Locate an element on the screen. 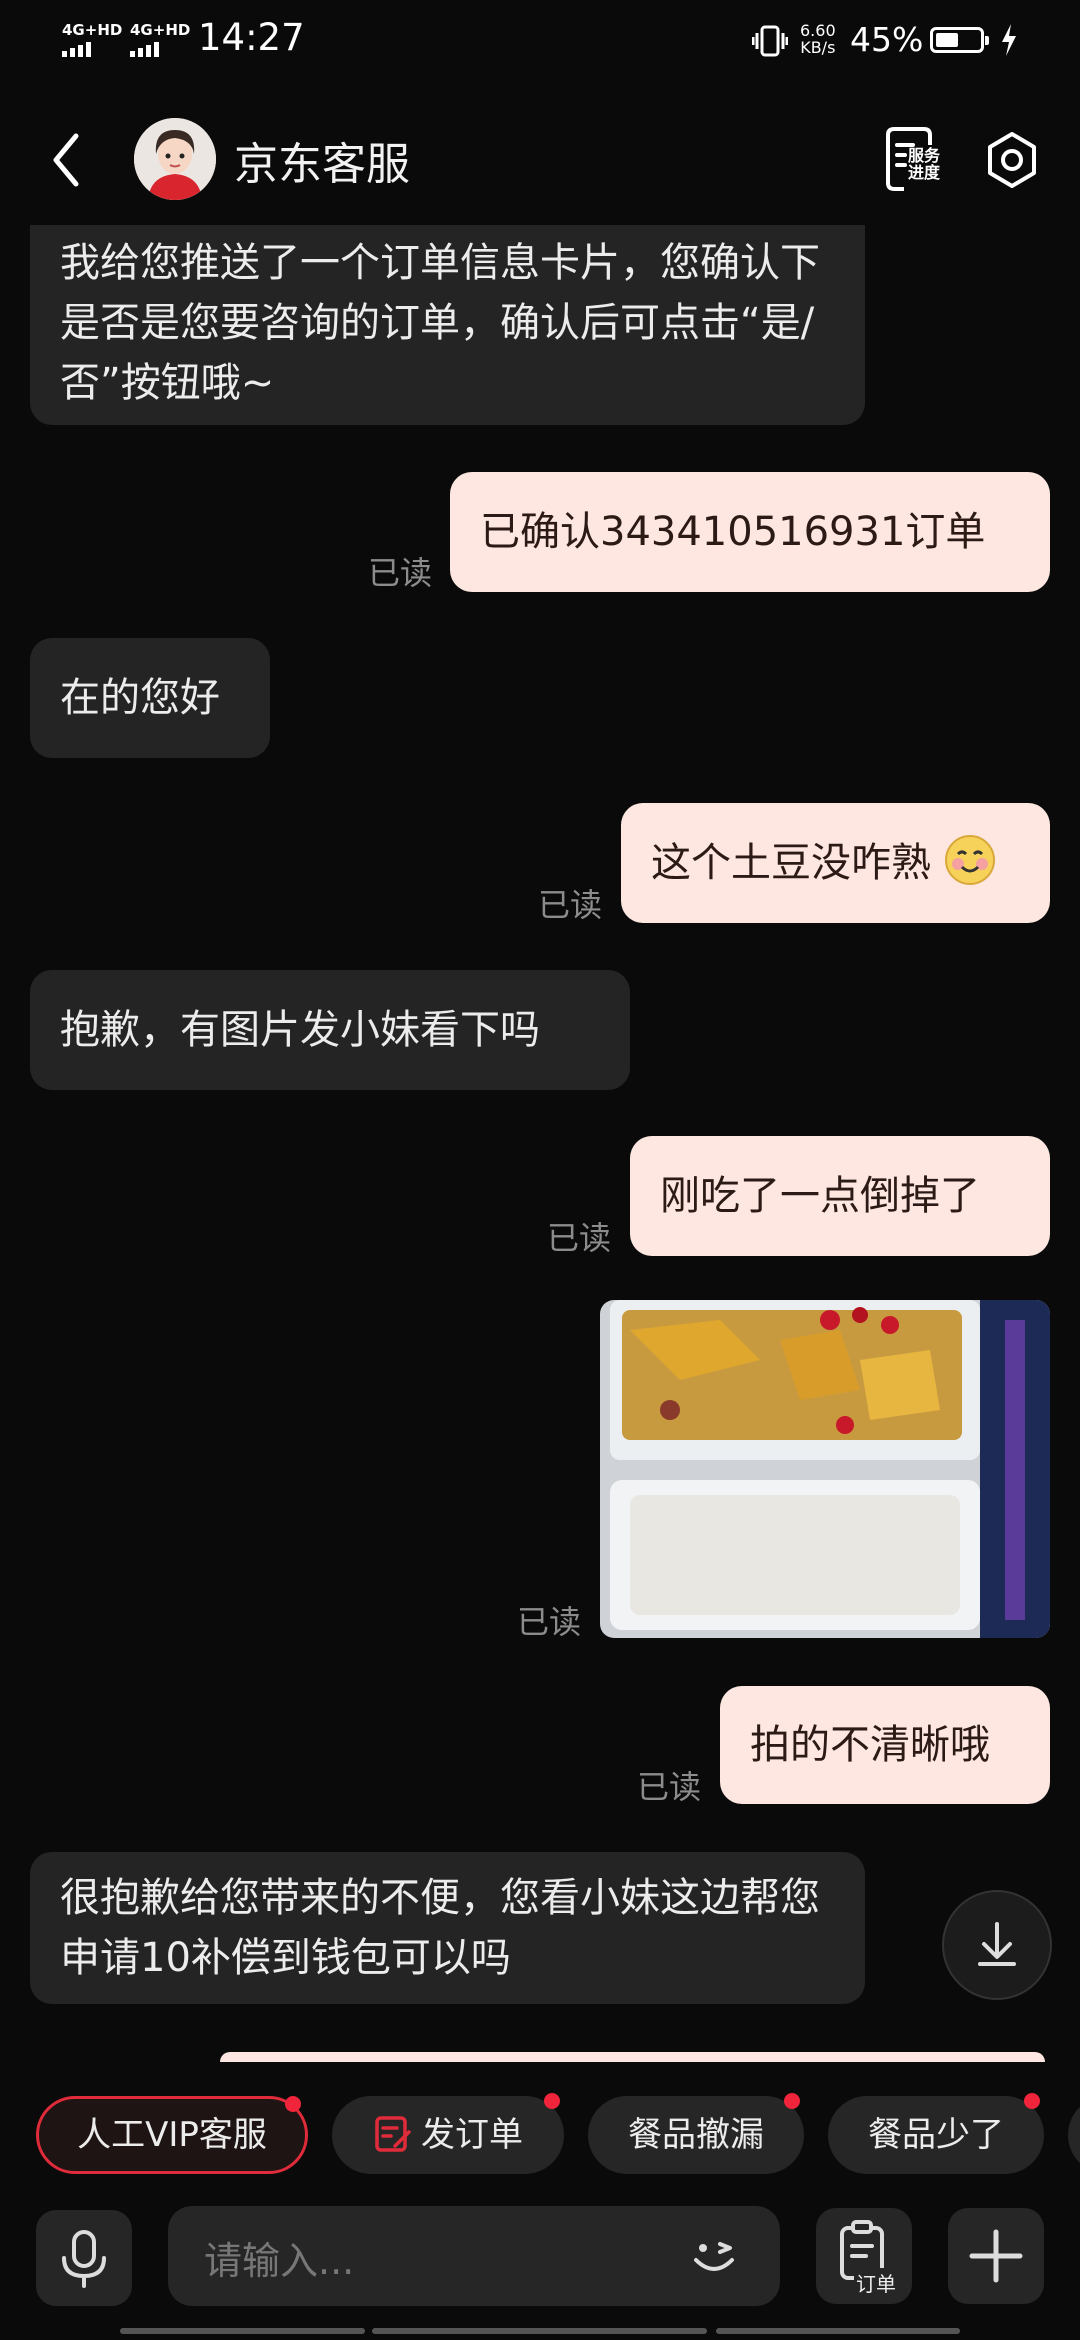 The image size is (1080, 2340). chip-more is located at coordinates (1074, 2135).